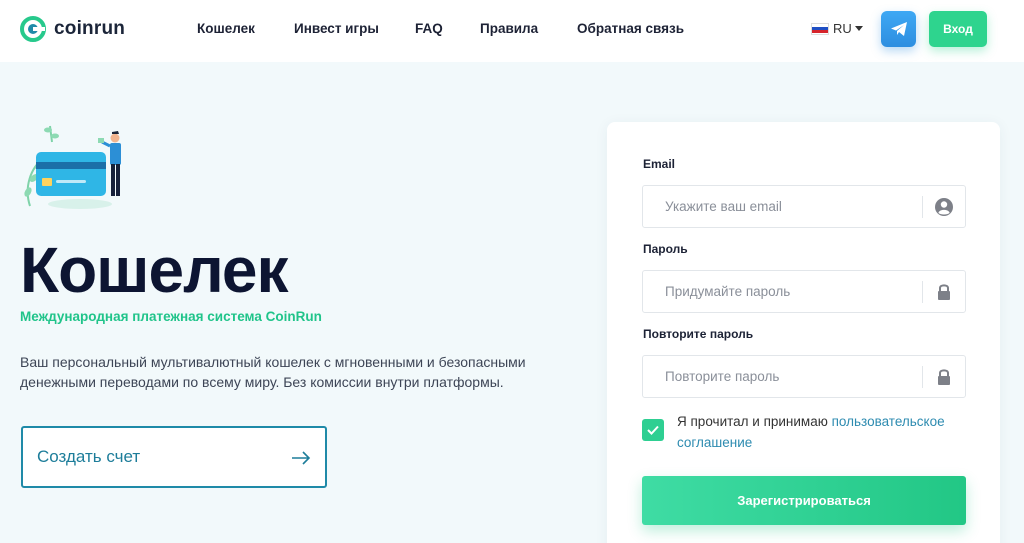 The height and width of the screenshot is (543, 1024). What do you see at coordinates (226, 28) in the screenshot?
I see `nav-item-wallet: Кошелек` at bounding box center [226, 28].